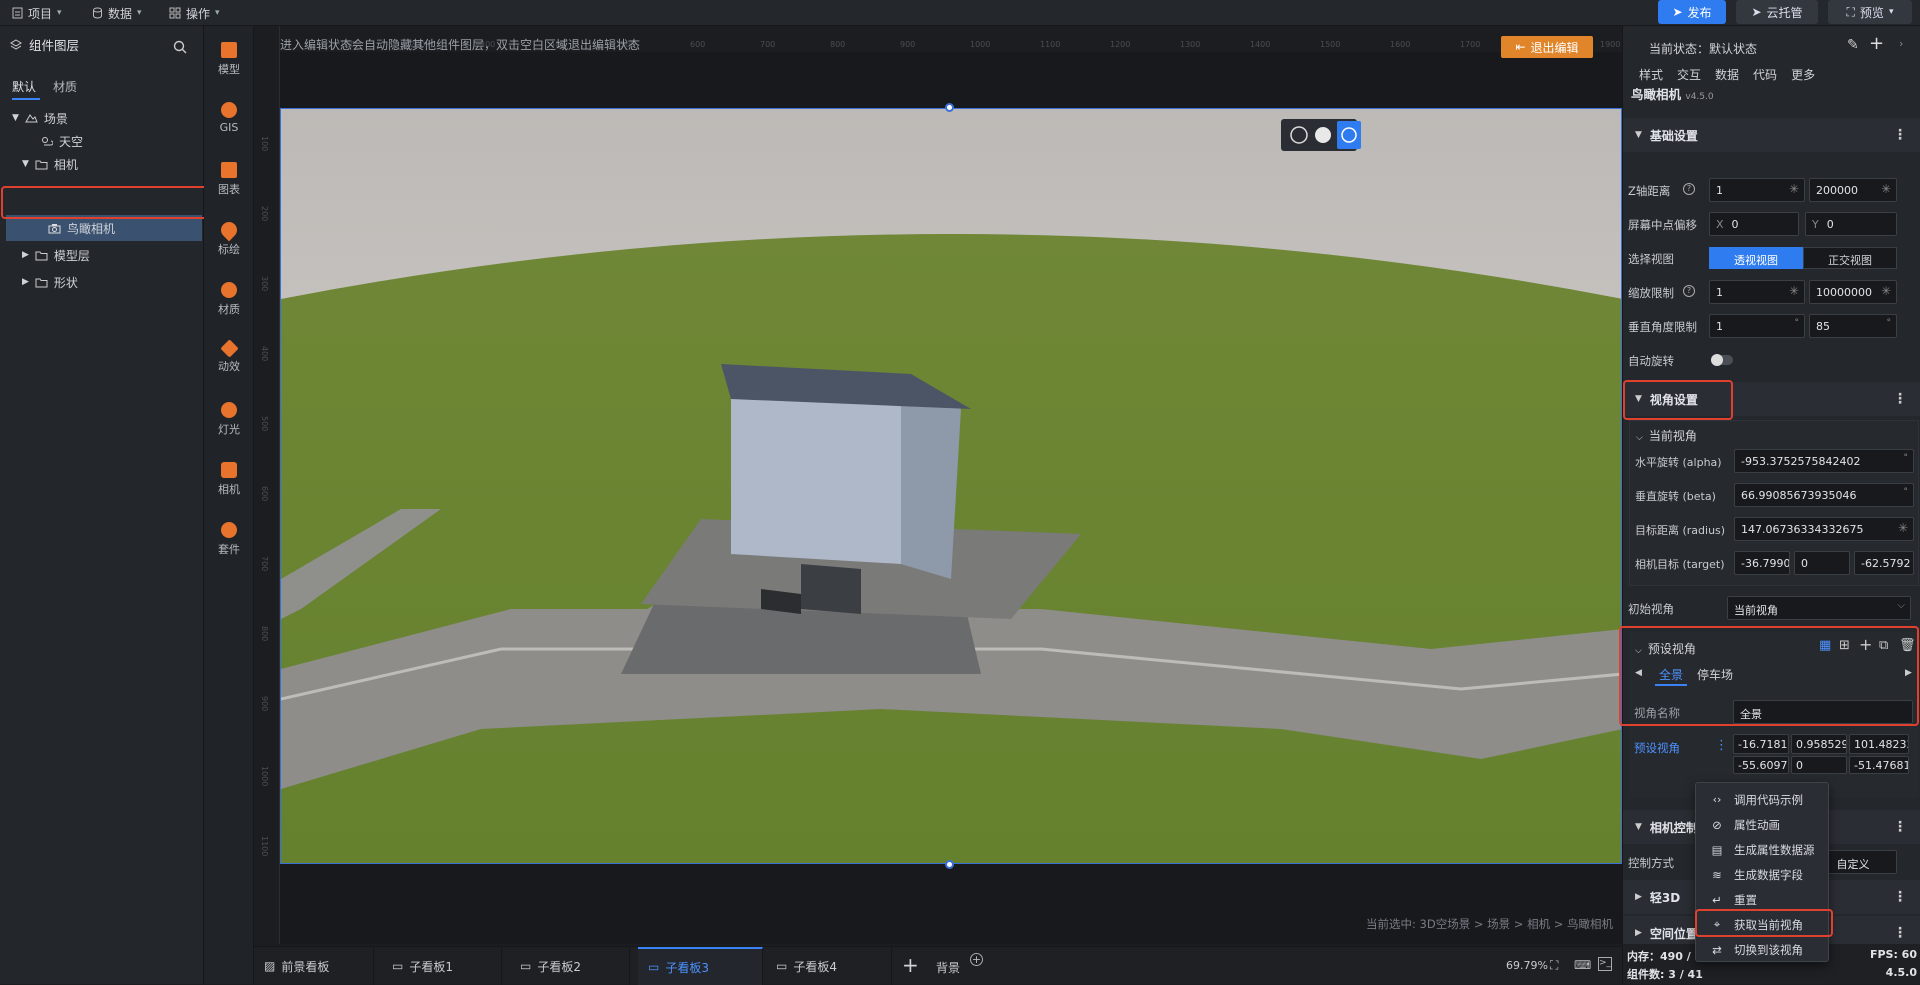 The width and height of the screenshot is (1920, 985). Describe the element at coordinates (1853, 326) in the screenshot. I see `vangle-max-input: 85 °` at that location.